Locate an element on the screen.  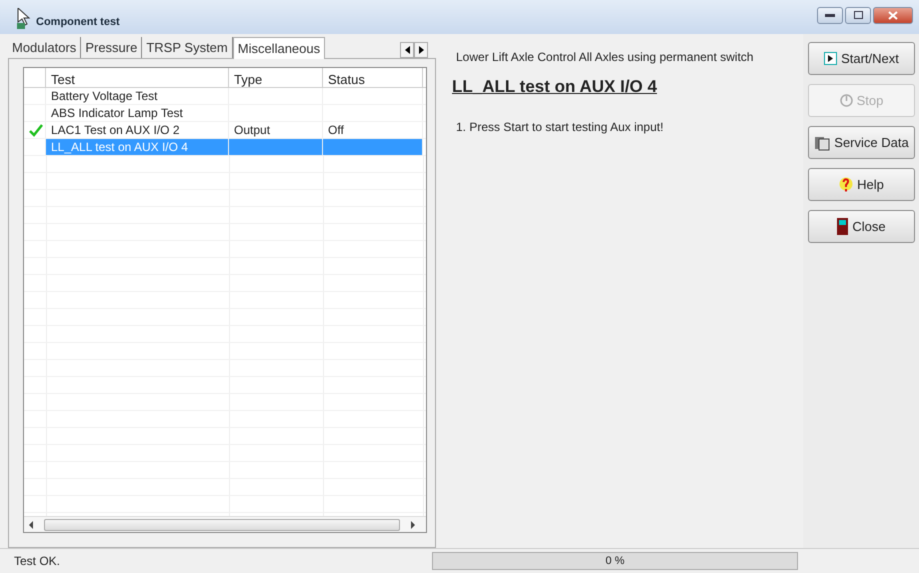
test-description: Lower Lift Axle Control All Axles using permanent switch is located at coordinates (604, 57).